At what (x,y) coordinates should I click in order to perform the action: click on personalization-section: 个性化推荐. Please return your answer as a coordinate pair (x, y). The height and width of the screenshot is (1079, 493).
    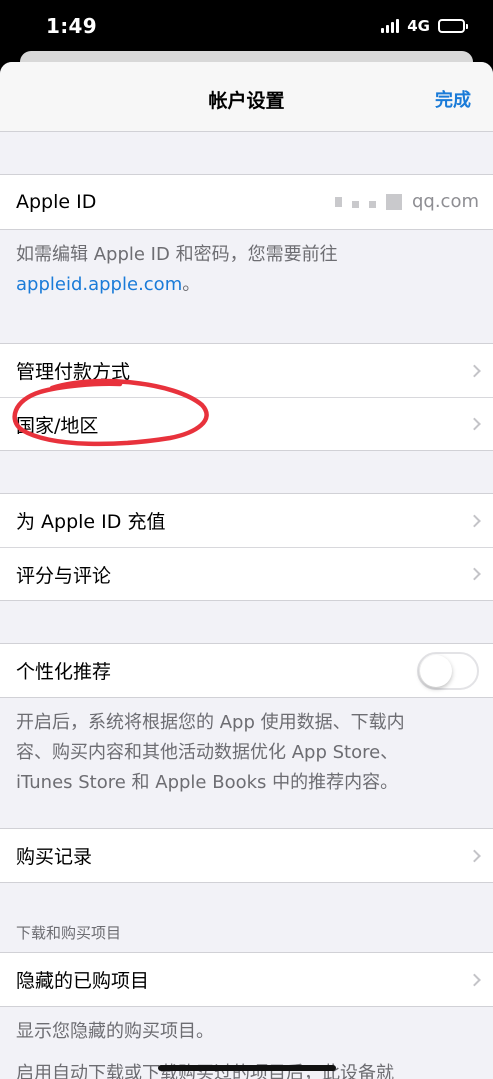
    Looking at the image, I should click on (246, 670).